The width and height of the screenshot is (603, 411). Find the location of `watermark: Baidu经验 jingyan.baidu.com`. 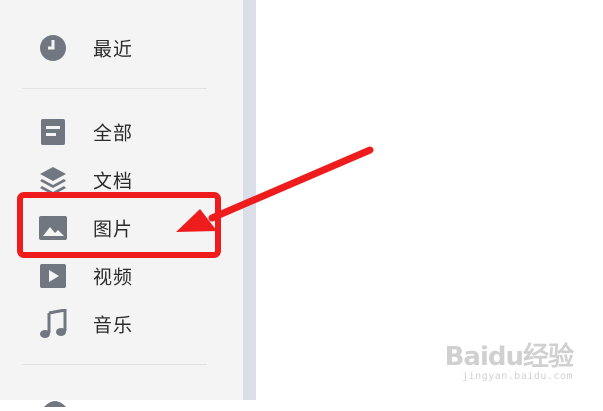

watermark: Baidu经验 jingyan.baidu.com is located at coordinates (509, 359).